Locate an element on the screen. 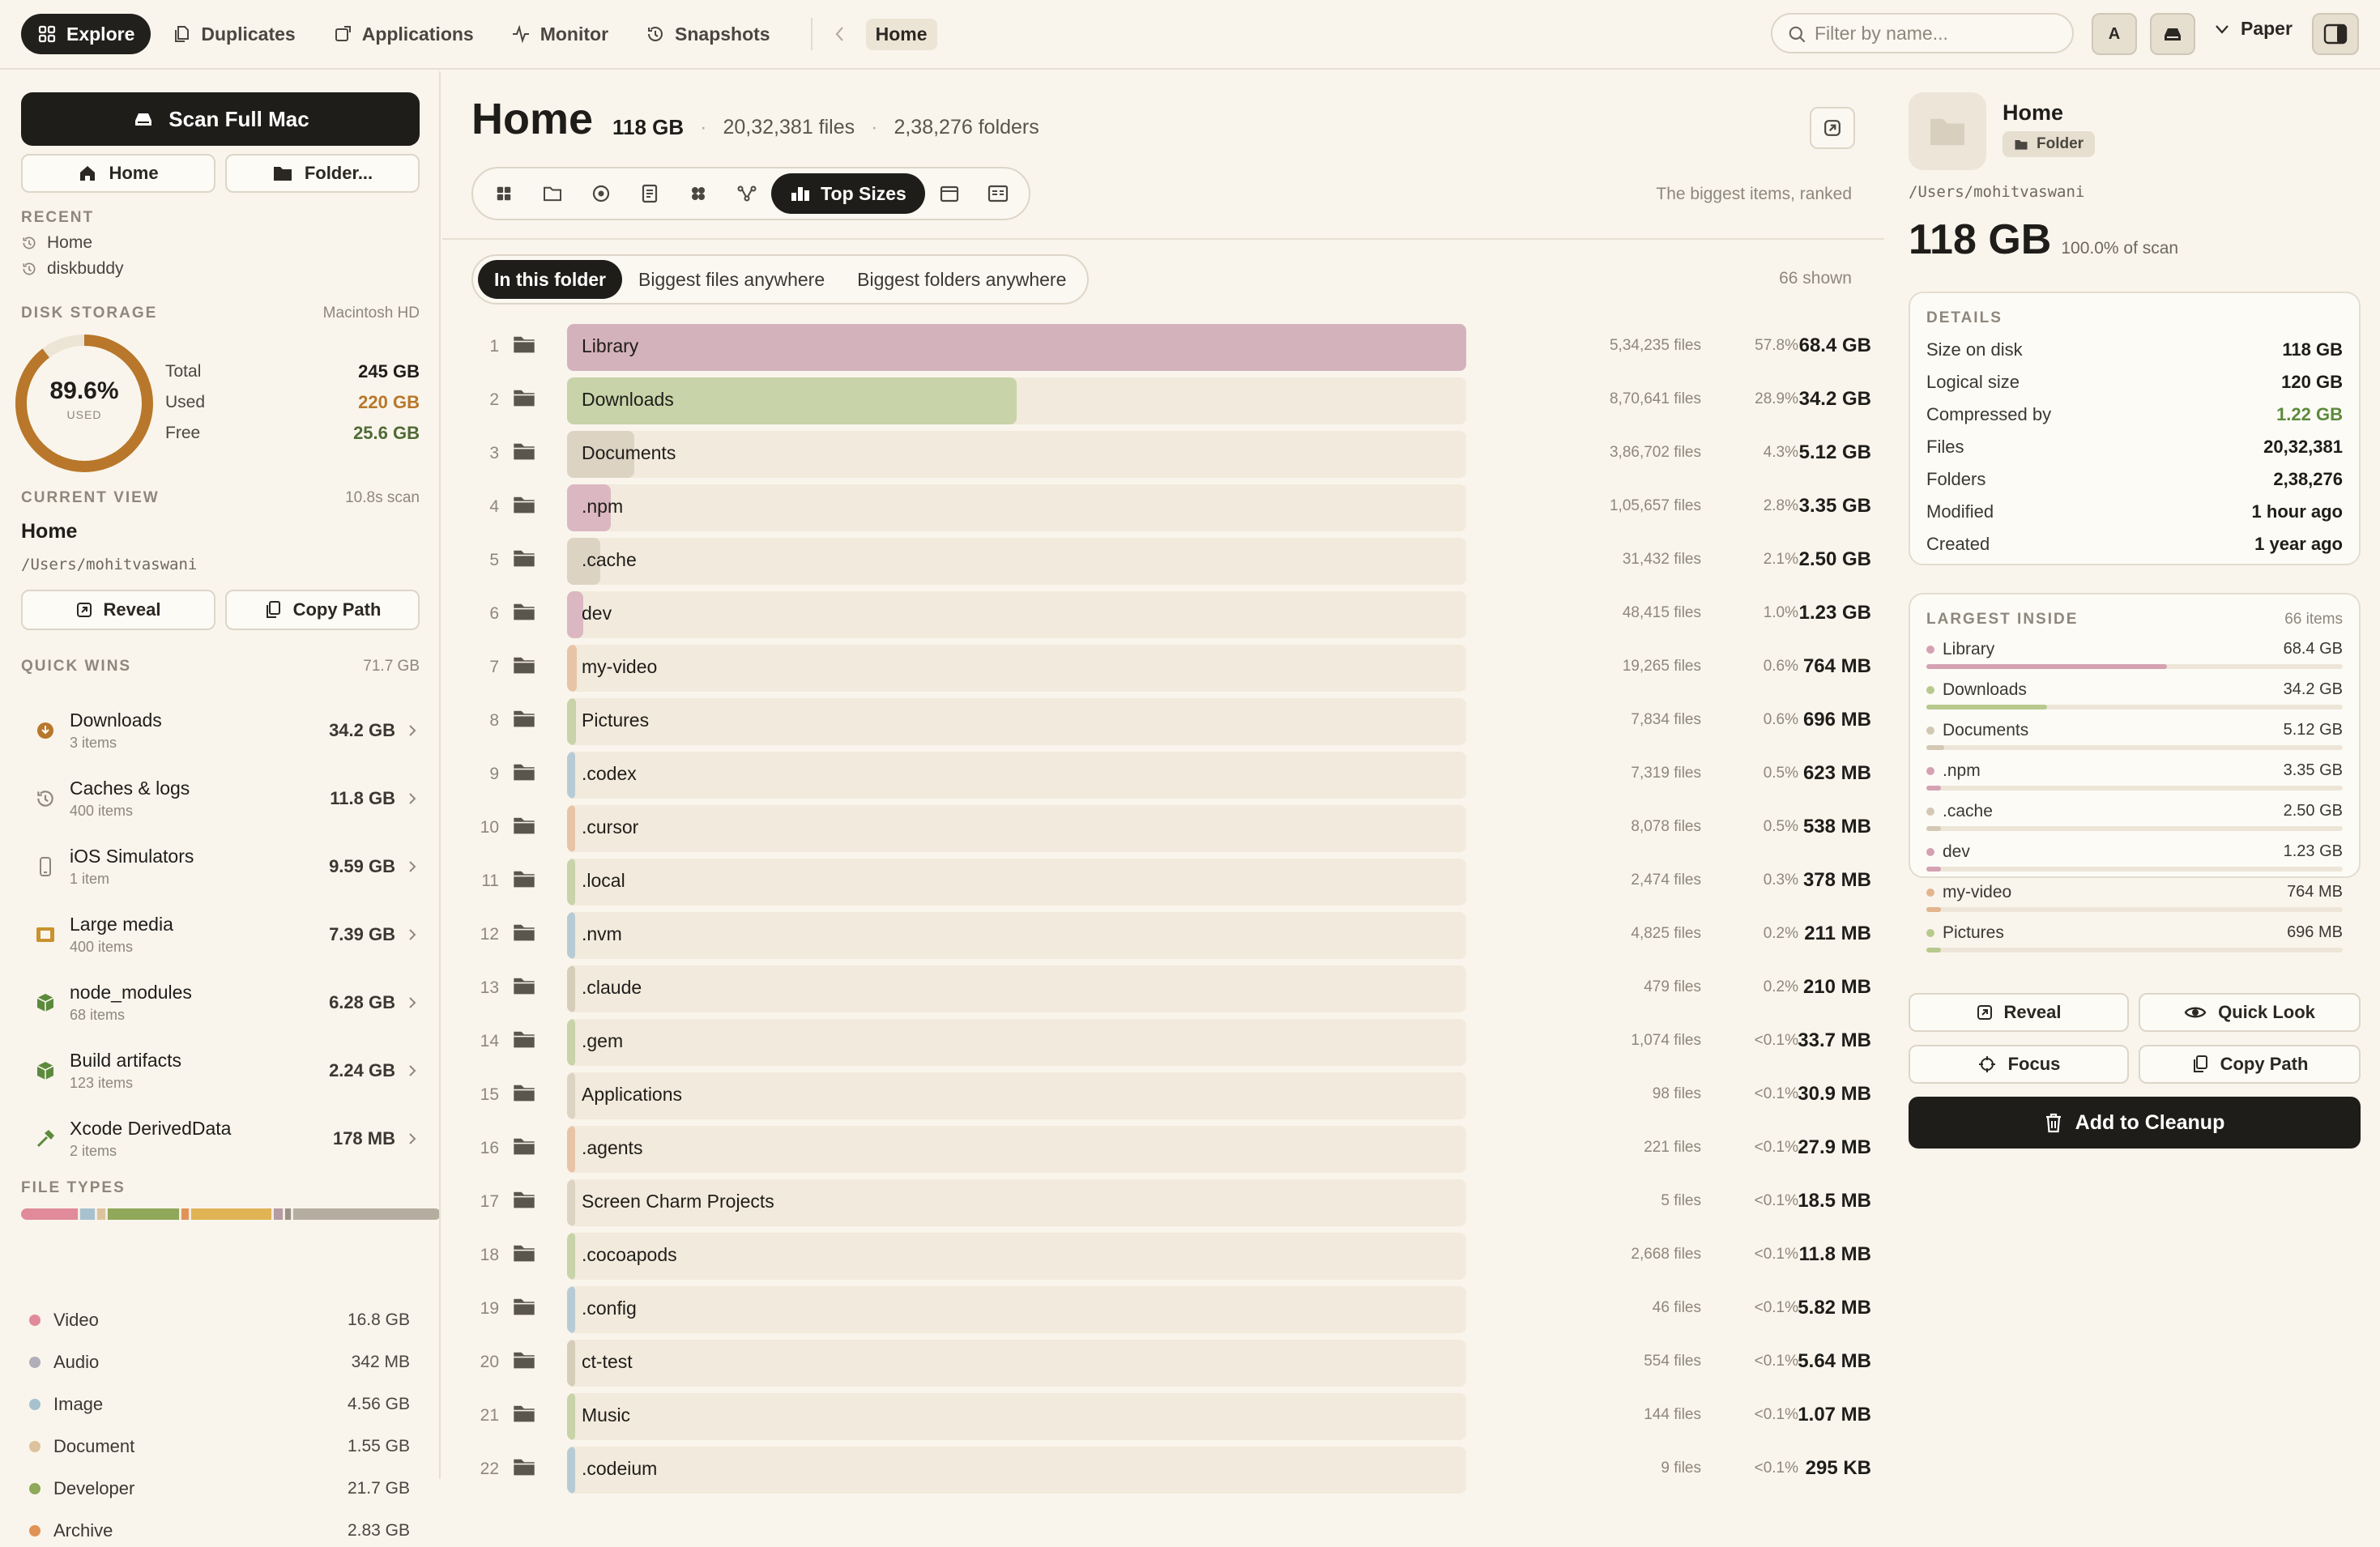 Image resolution: width=2380 pixels, height=1547 pixels. reveal-label: Reveal is located at coordinates (132, 609).